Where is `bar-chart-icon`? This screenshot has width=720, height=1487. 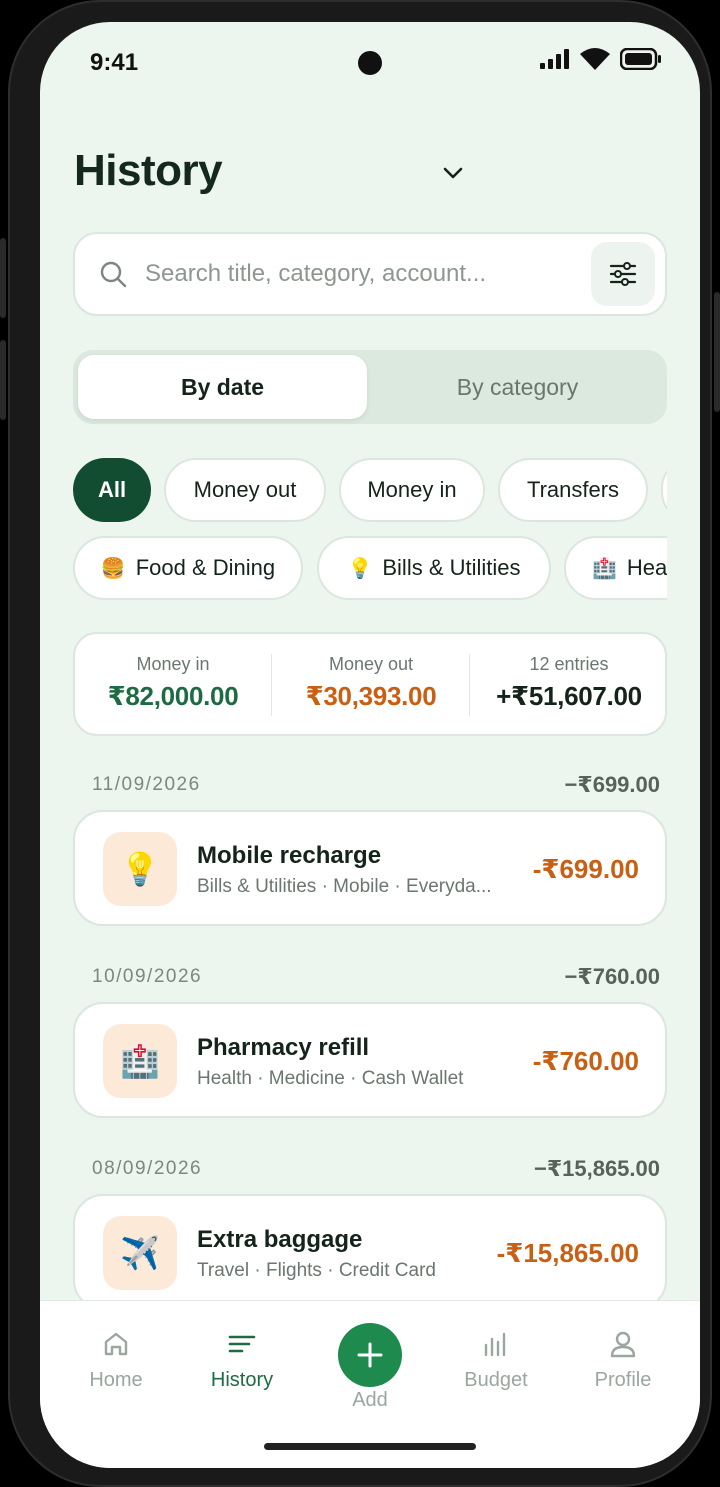 bar-chart-icon is located at coordinates (495, 1344).